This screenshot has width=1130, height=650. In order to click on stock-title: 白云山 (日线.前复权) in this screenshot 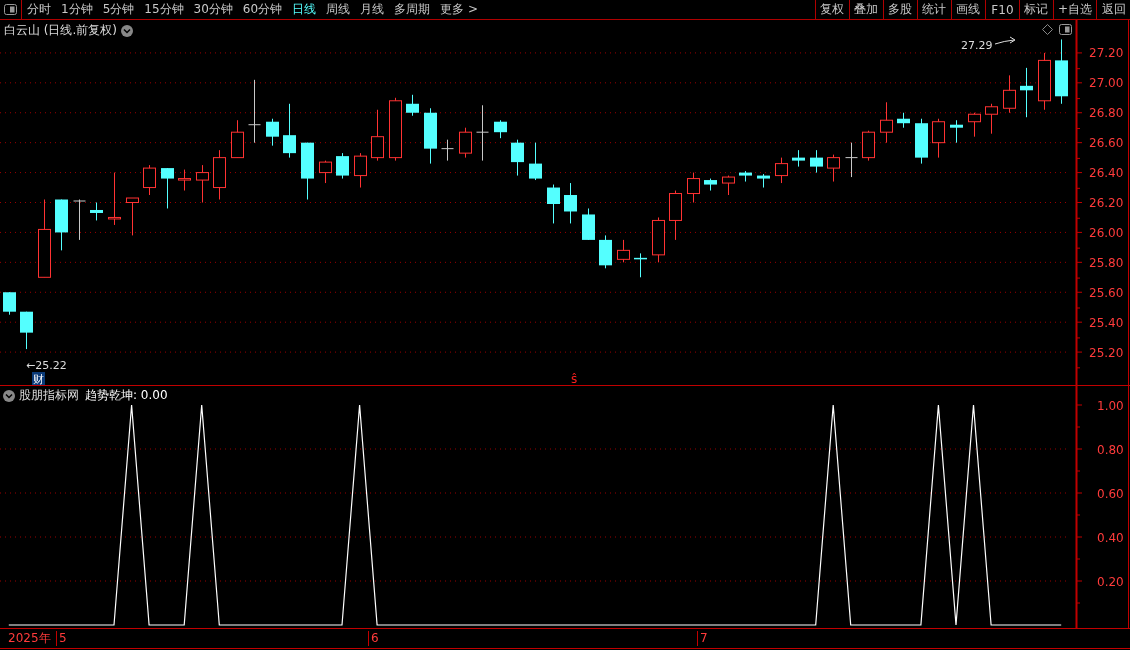, I will do `click(60, 30)`.